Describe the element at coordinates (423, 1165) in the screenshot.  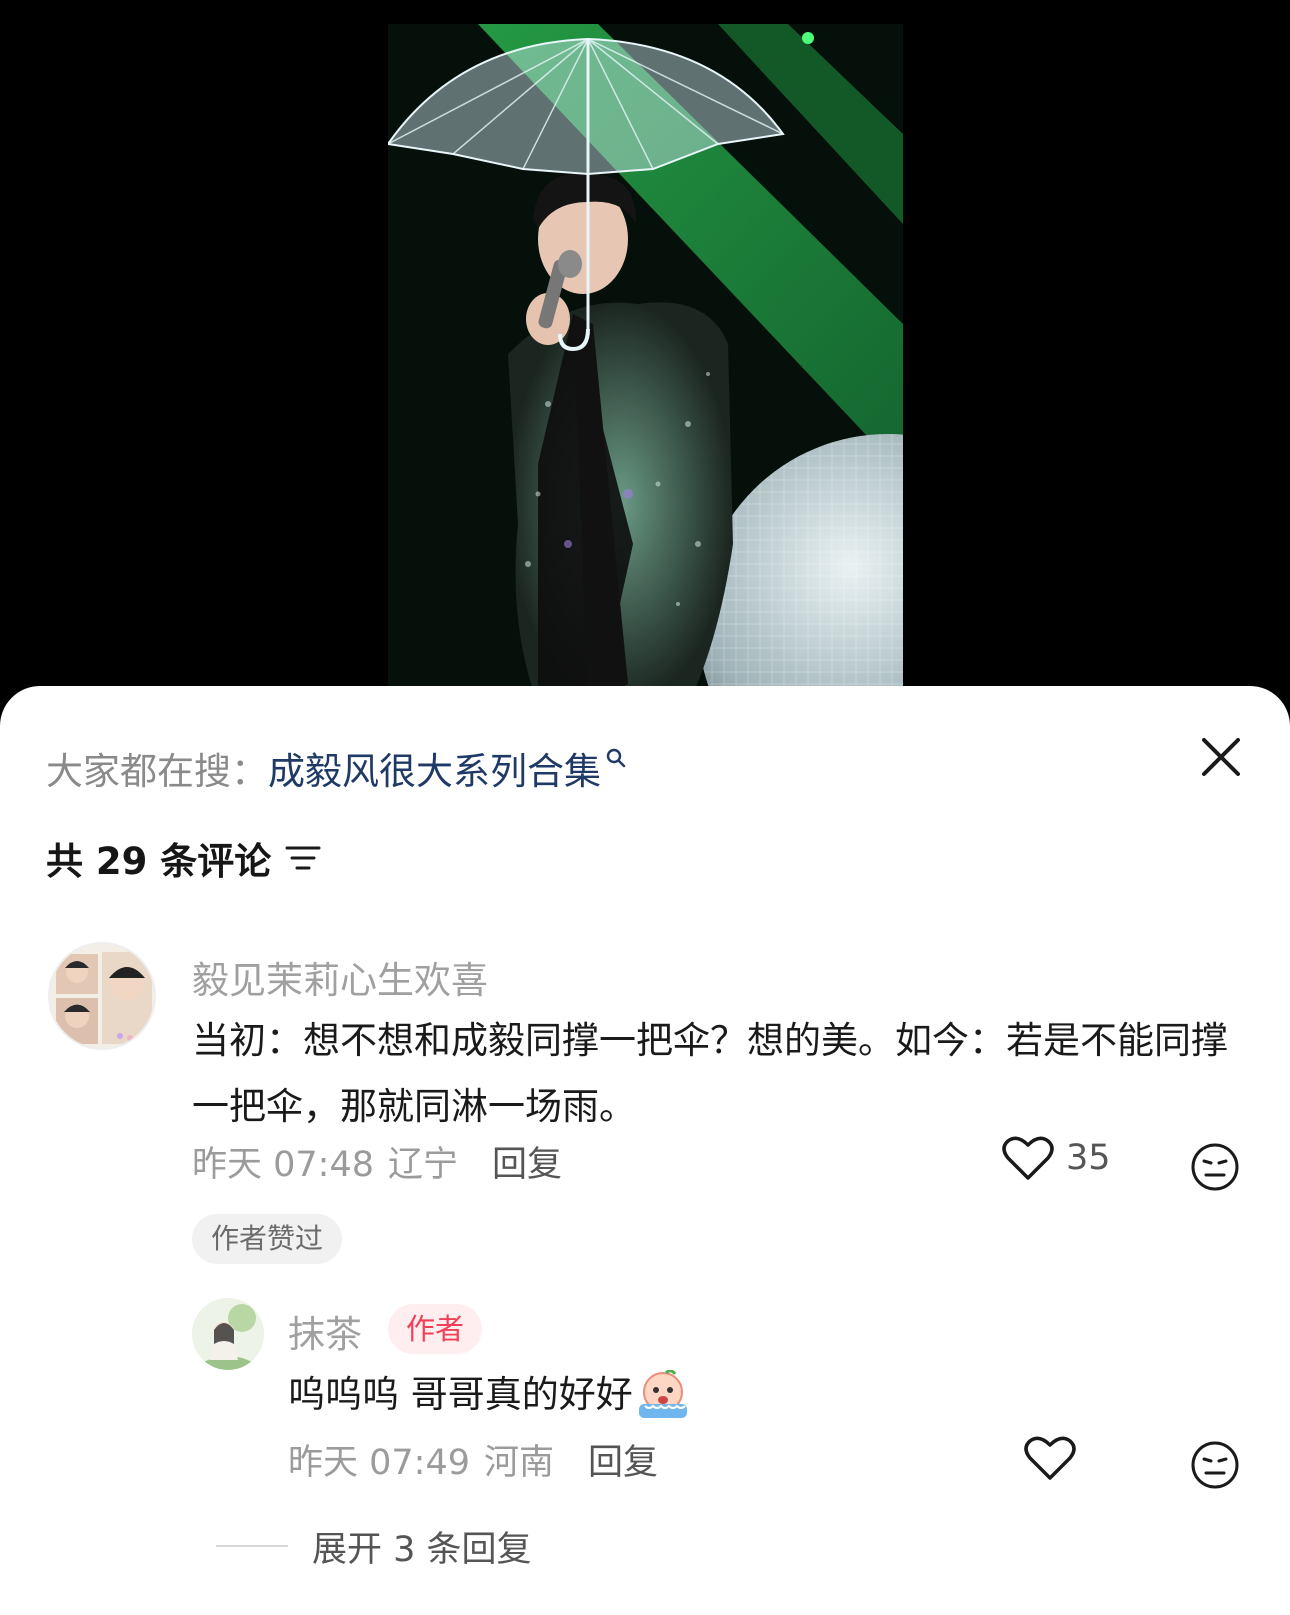
I see `comment-location: 辽宁` at that location.